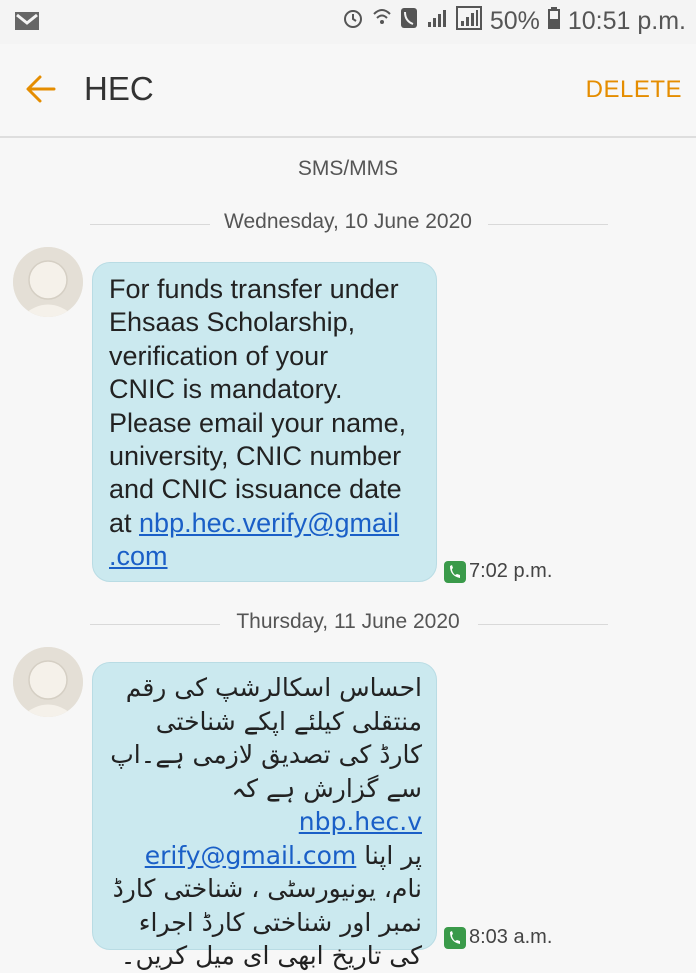 The image size is (696, 973). I want to click on back-arrow-icon, so click(41, 89).